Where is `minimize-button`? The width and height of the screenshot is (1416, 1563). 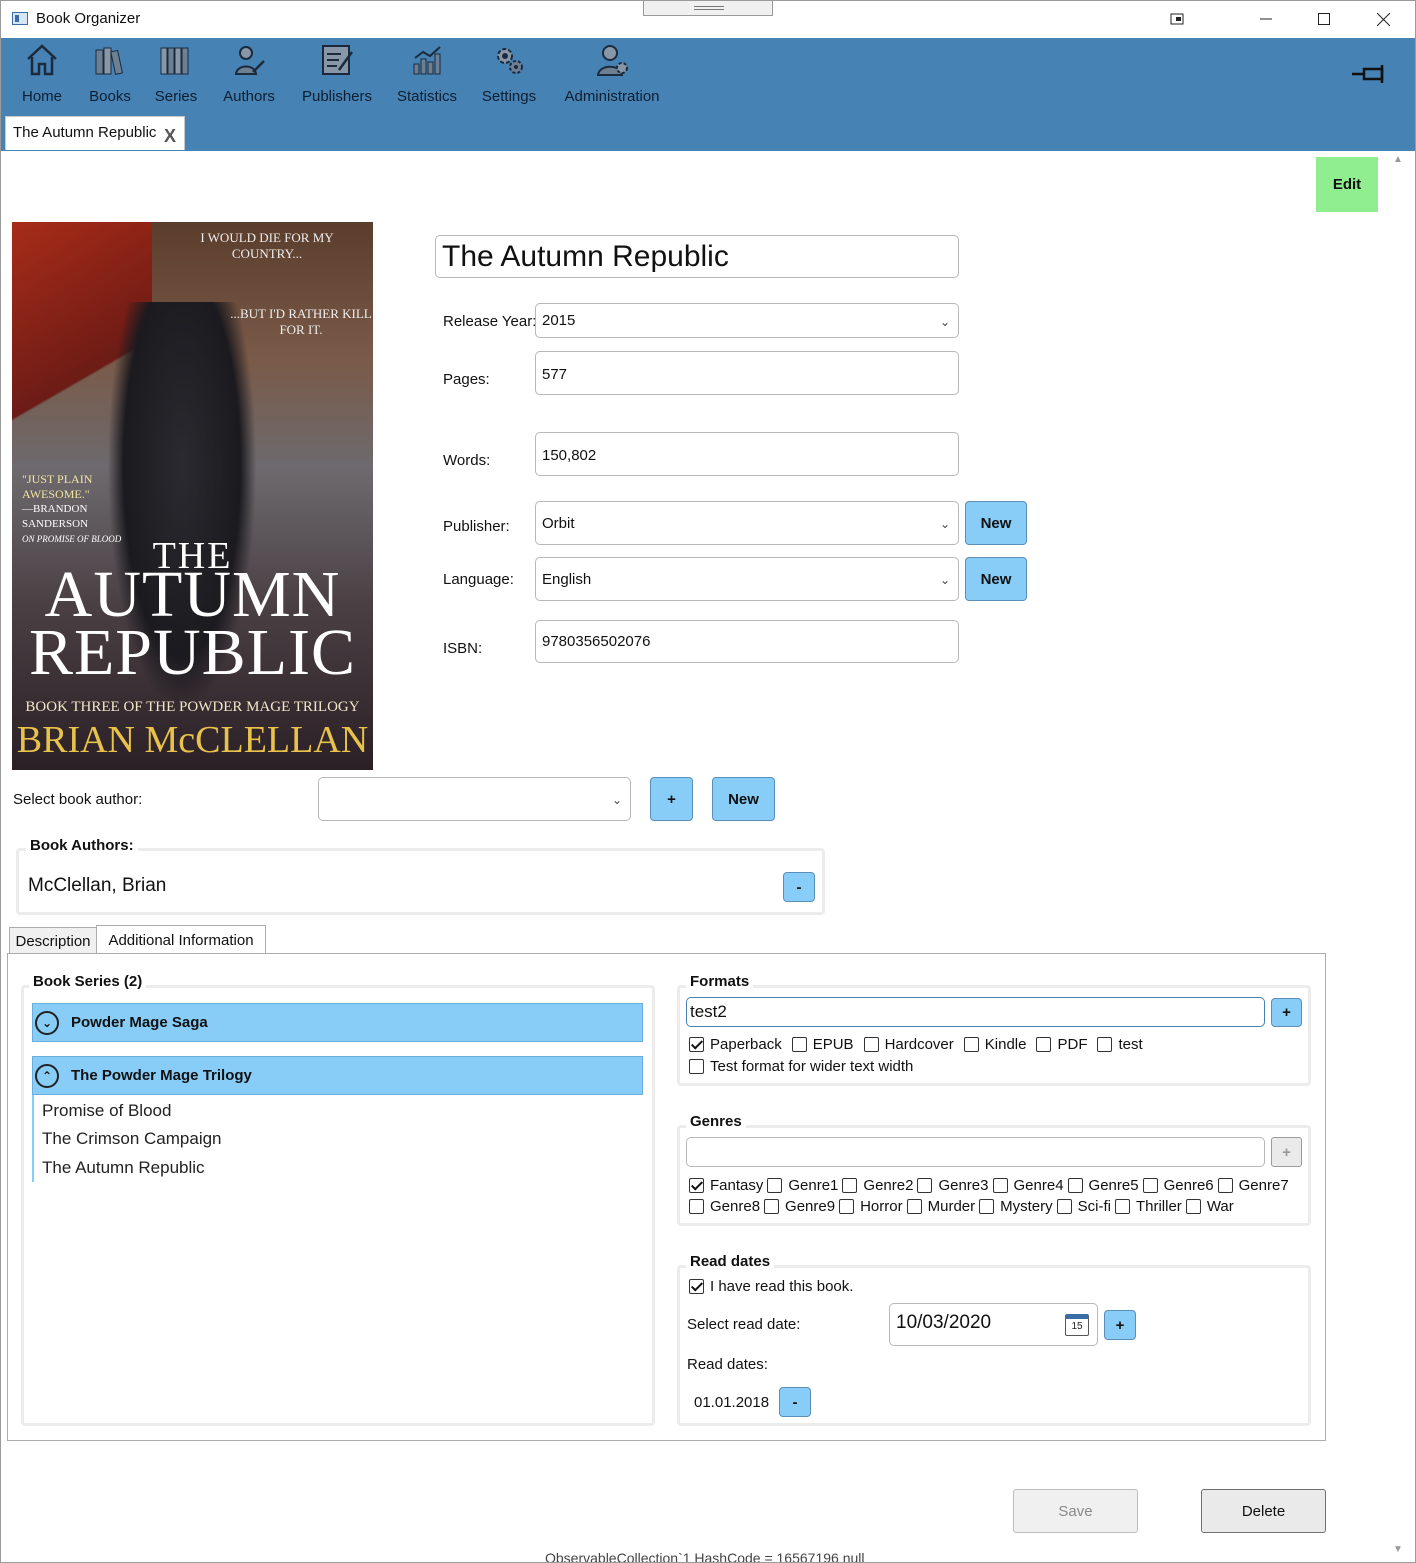
minimize-button is located at coordinates (1266, 19).